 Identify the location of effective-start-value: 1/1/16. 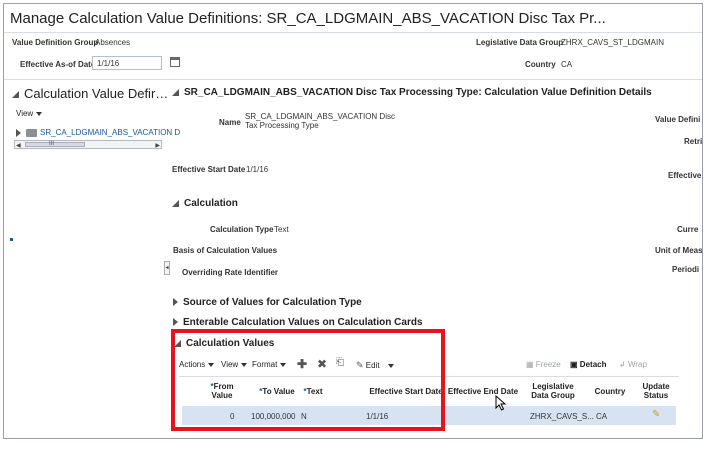
(257, 169).